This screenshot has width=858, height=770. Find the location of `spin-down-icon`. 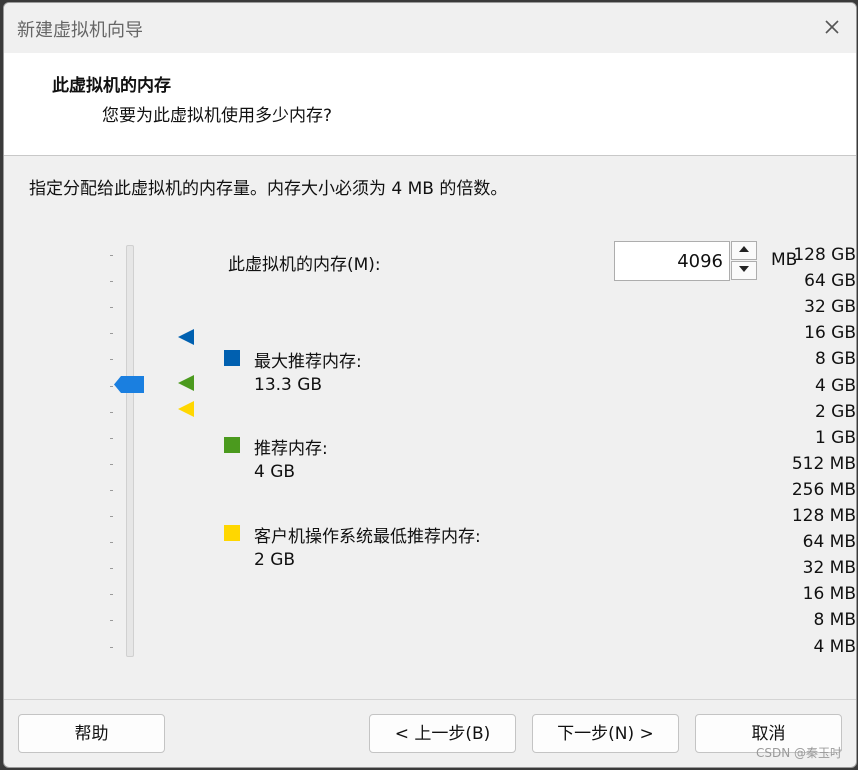

spin-down-icon is located at coordinates (744, 269).